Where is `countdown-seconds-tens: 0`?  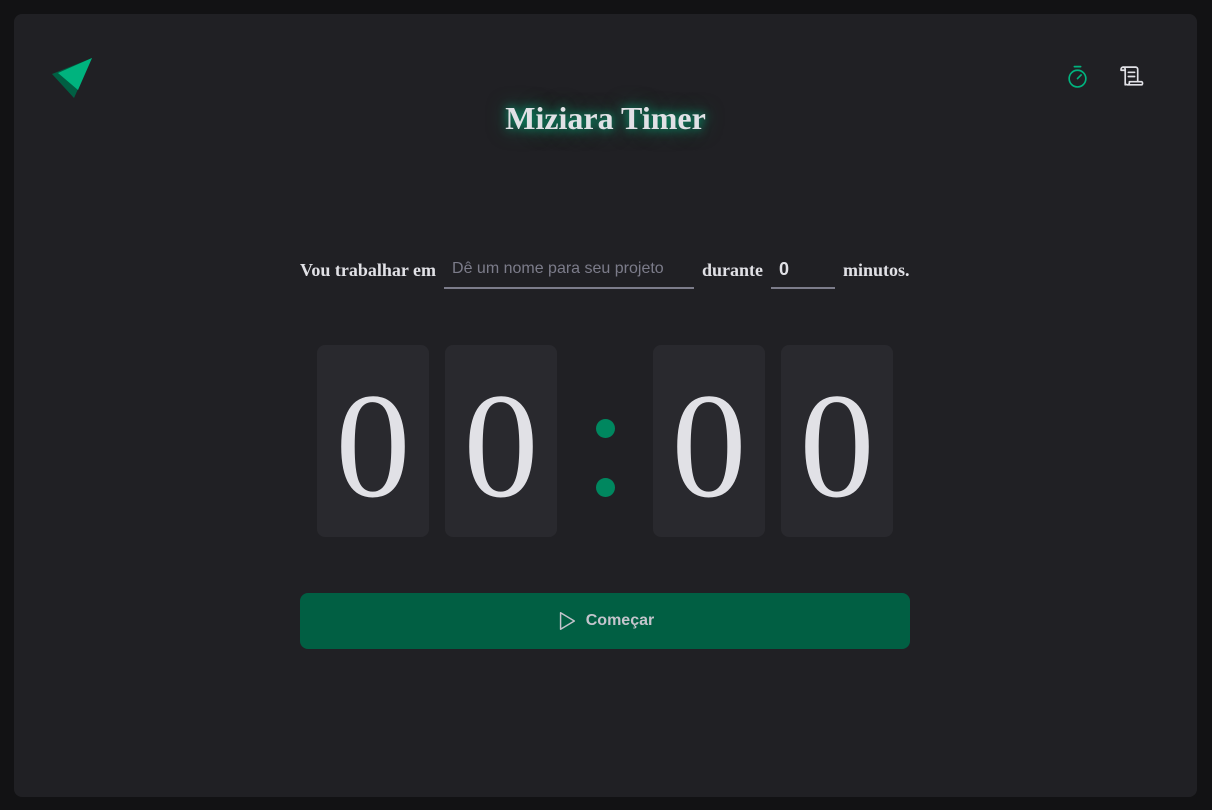 countdown-seconds-tens: 0 is located at coordinates (709, 441).